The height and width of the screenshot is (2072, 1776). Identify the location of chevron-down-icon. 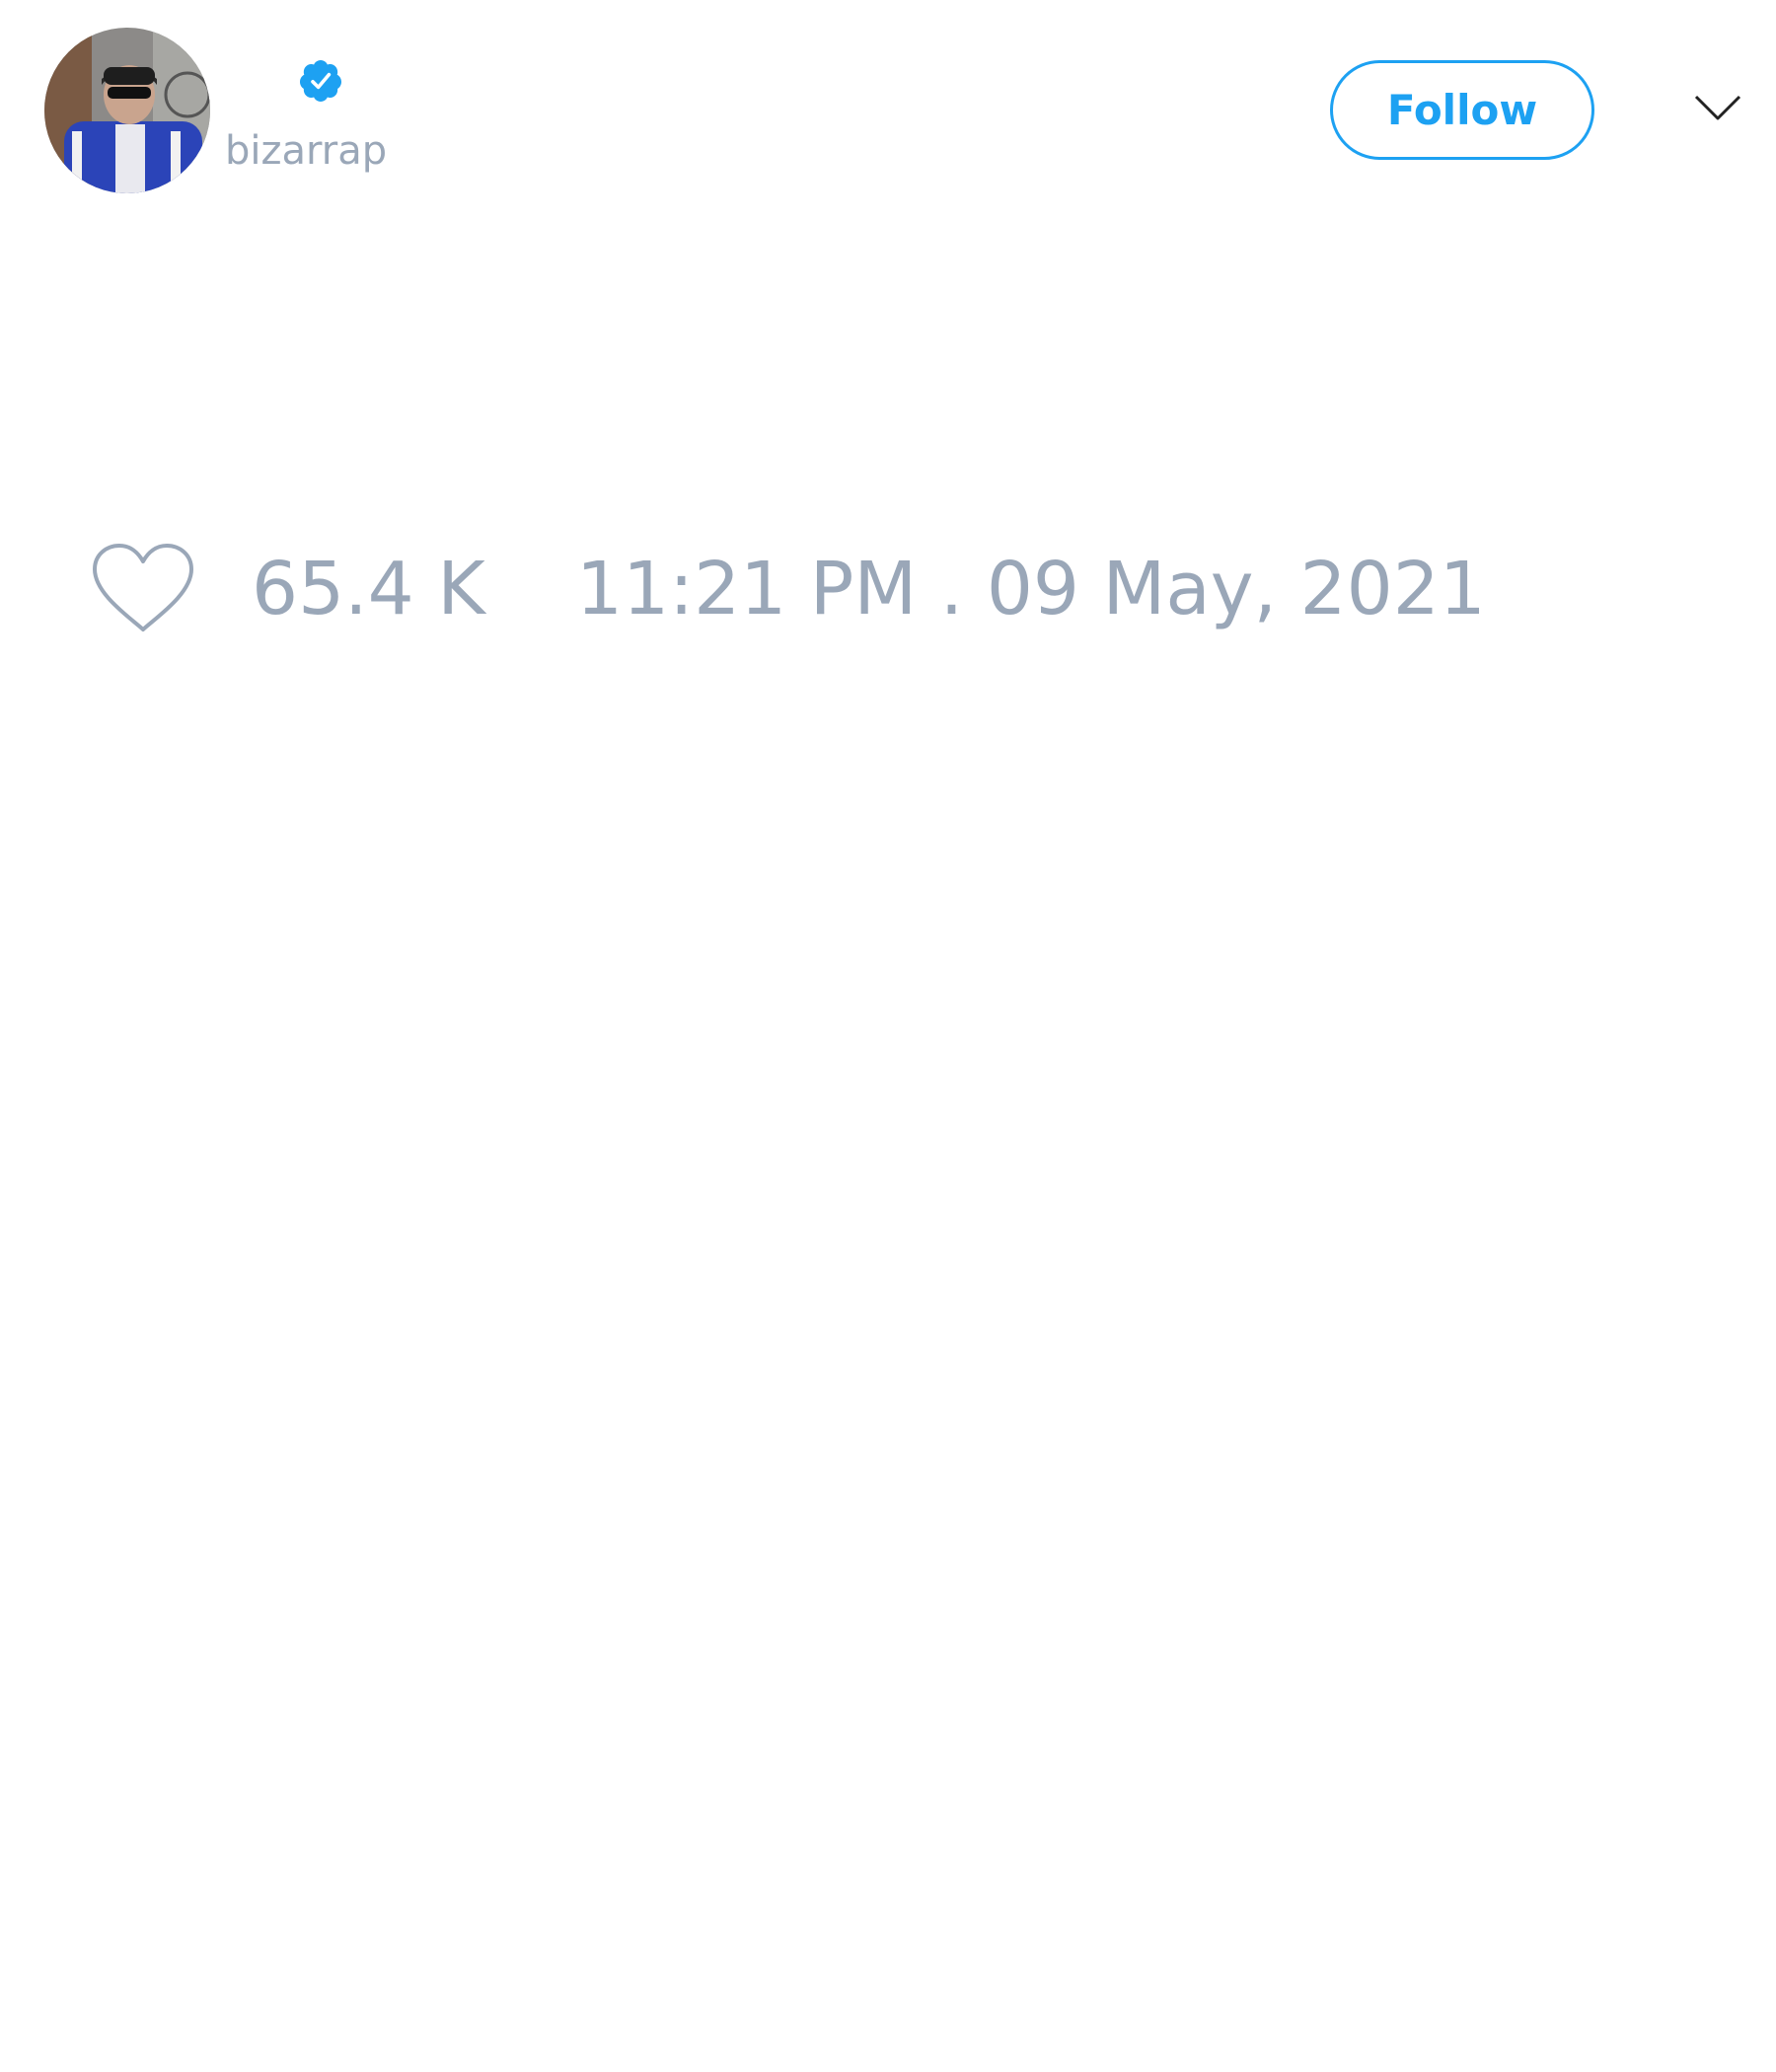
(1718, 109).